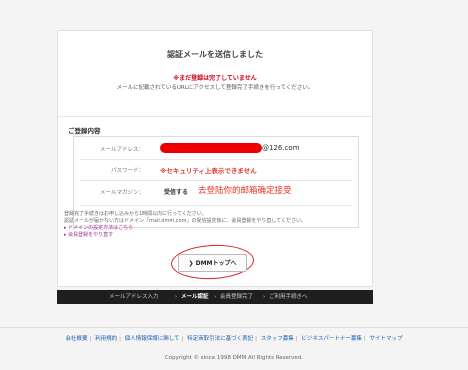 This screenshot has width=468, height=370. What do you see at coordinates (176, 192) in the screenshot?
I see `magazine-value: 受信する` at bounding box center [176, 192].